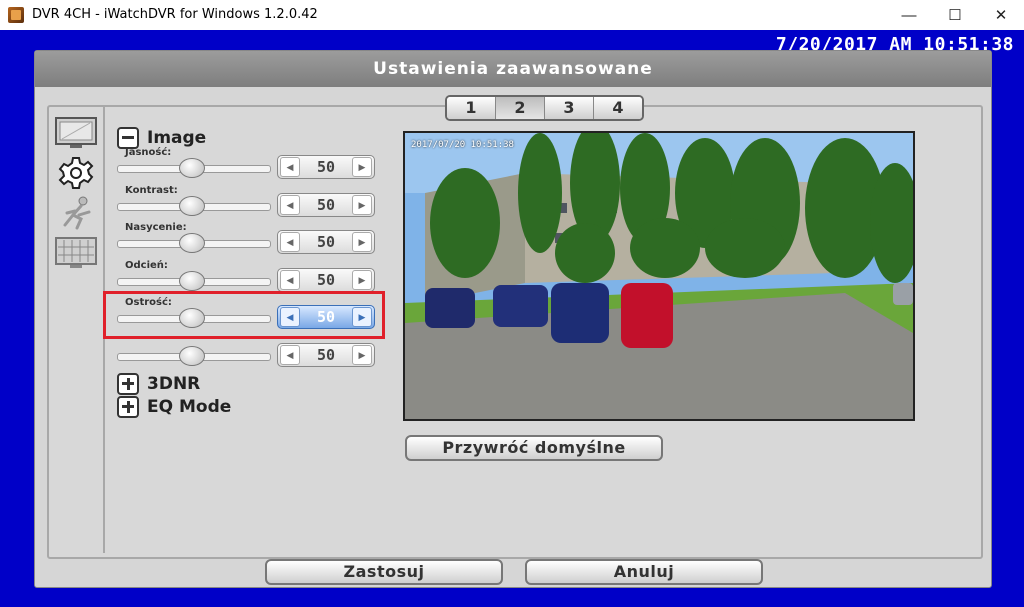  What do you see at coordinates (192, 206) in the screenshot?
I see `contrast-slider-thumb` at bounding box center [192, 206].